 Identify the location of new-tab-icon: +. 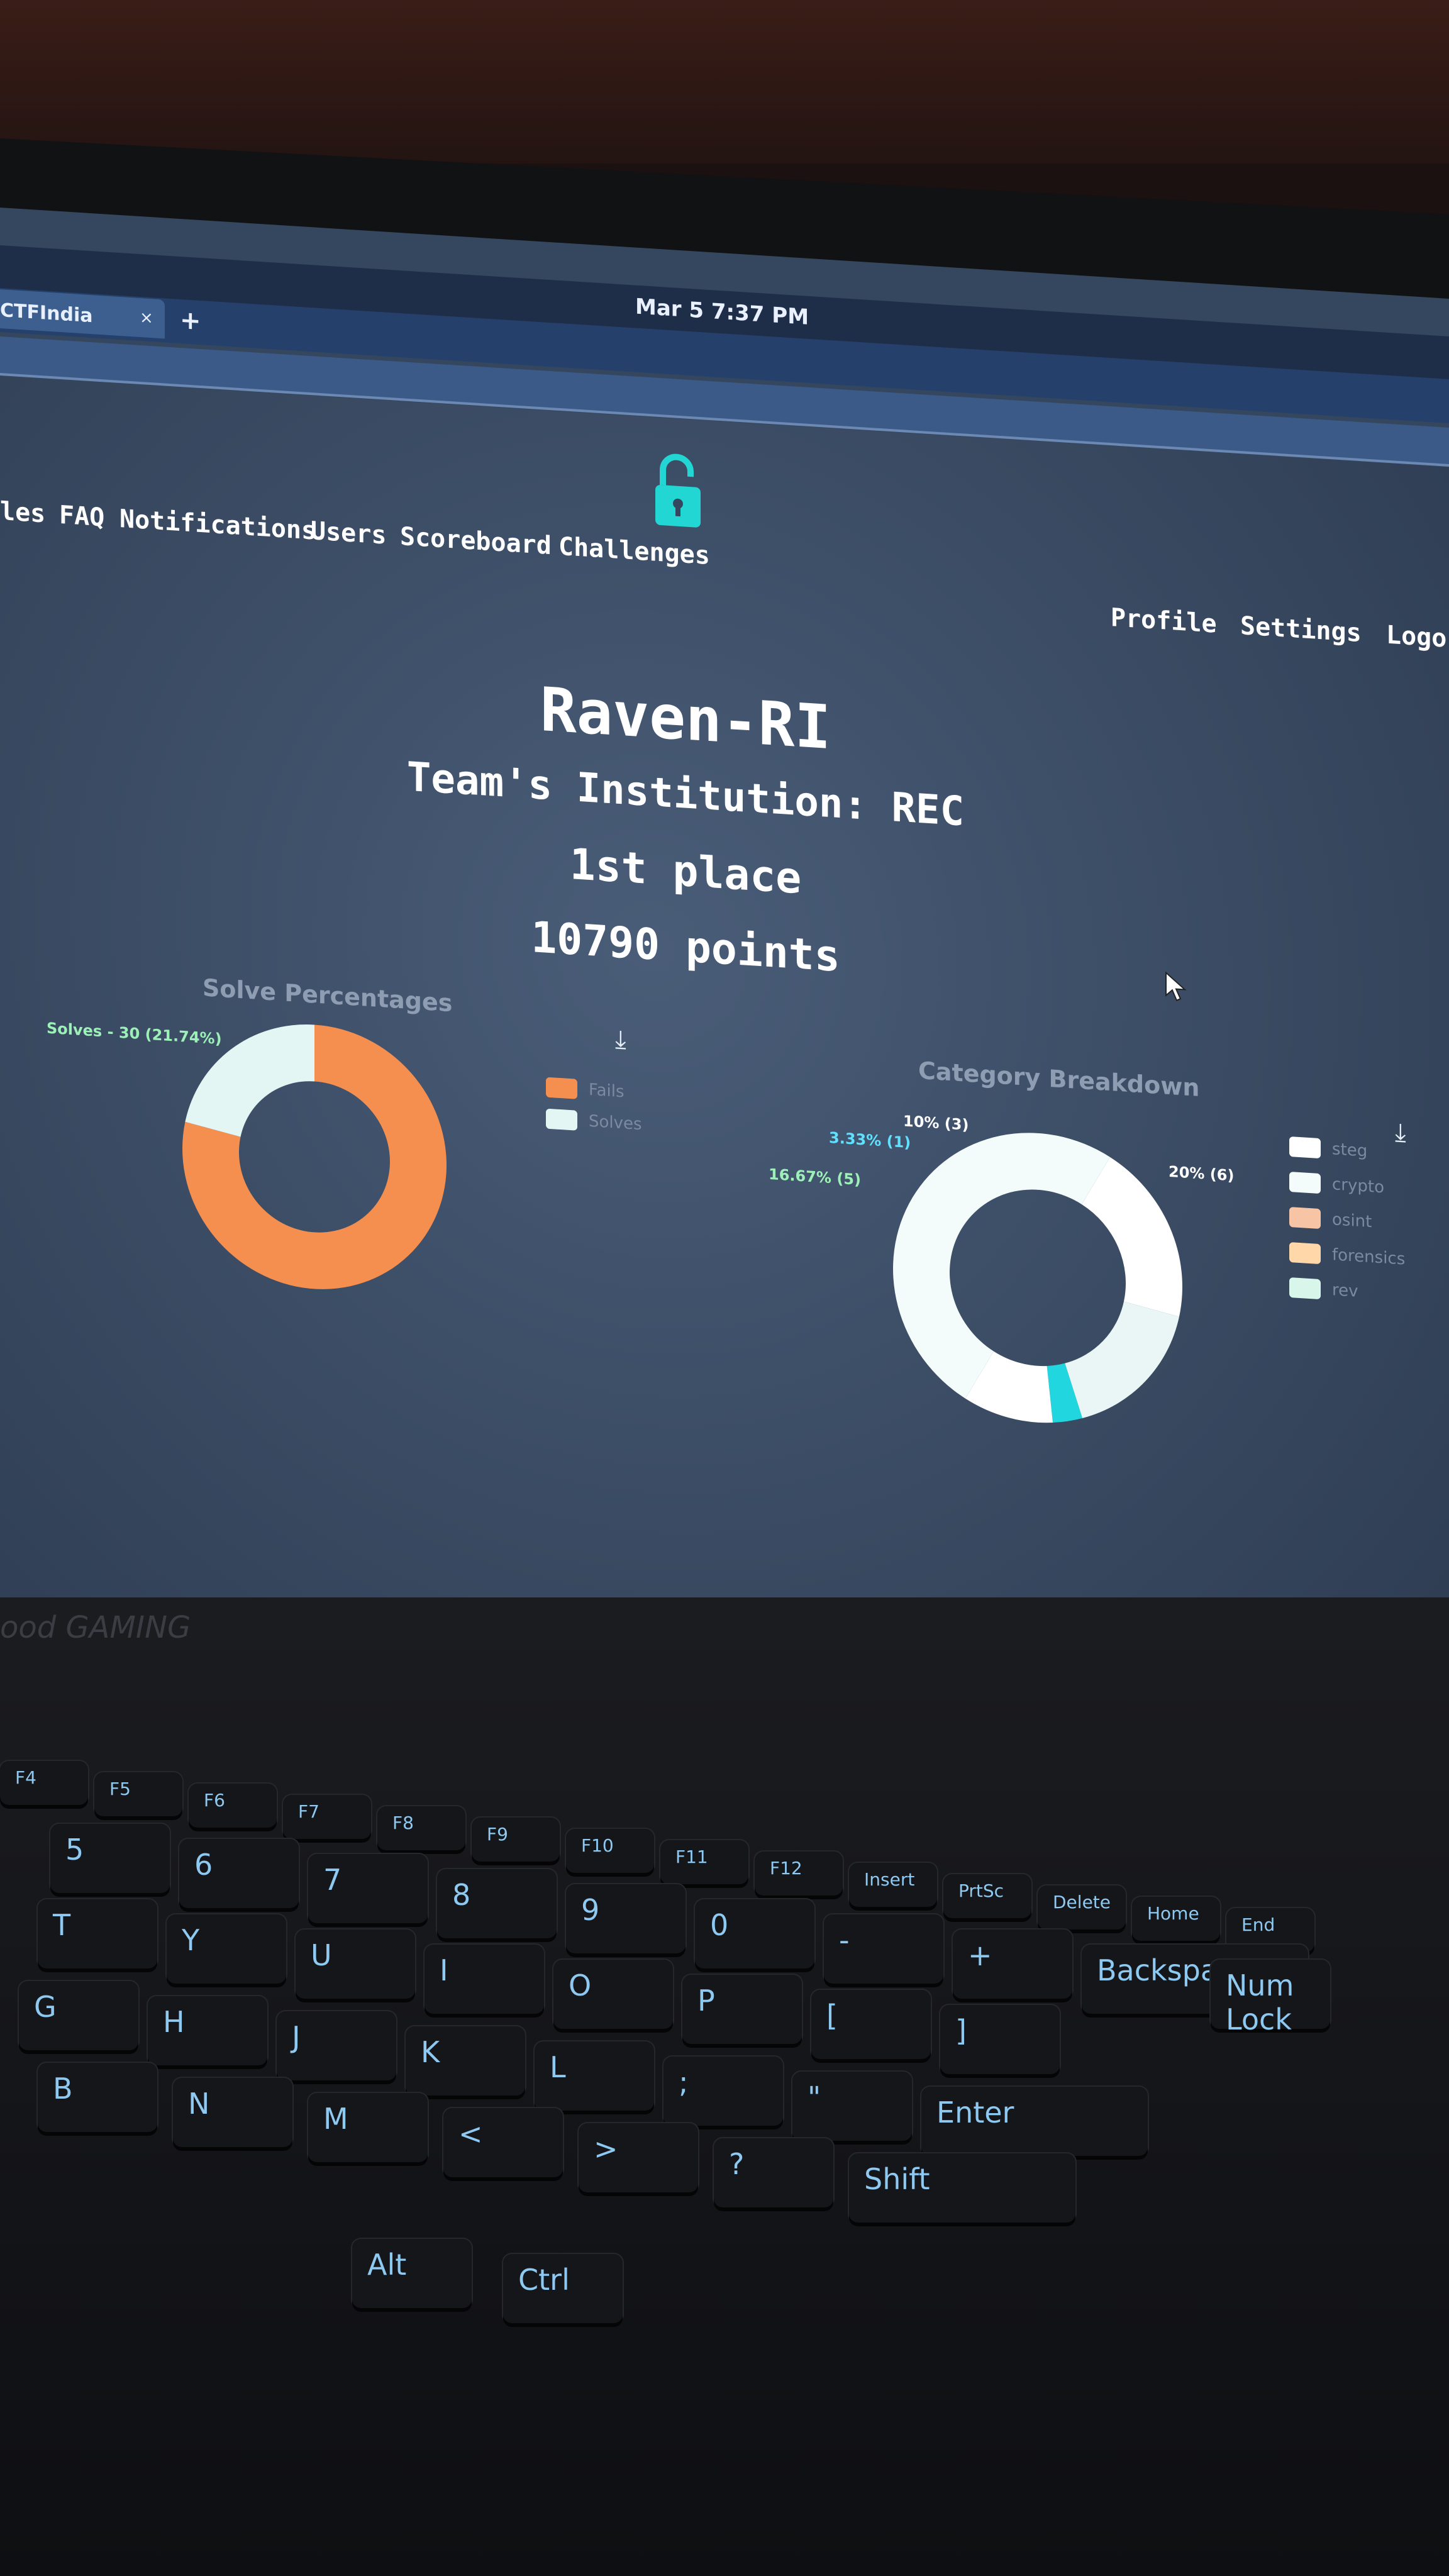
(190, 321).